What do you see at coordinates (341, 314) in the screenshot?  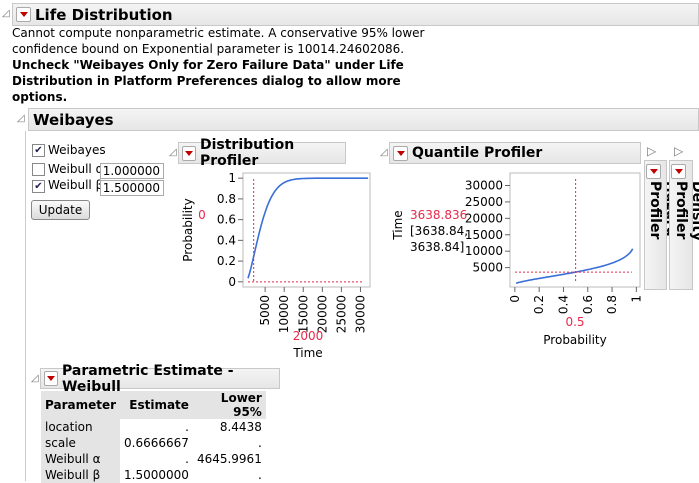 I see `x-tick-label: 25000` at bounding box center [341, 314].